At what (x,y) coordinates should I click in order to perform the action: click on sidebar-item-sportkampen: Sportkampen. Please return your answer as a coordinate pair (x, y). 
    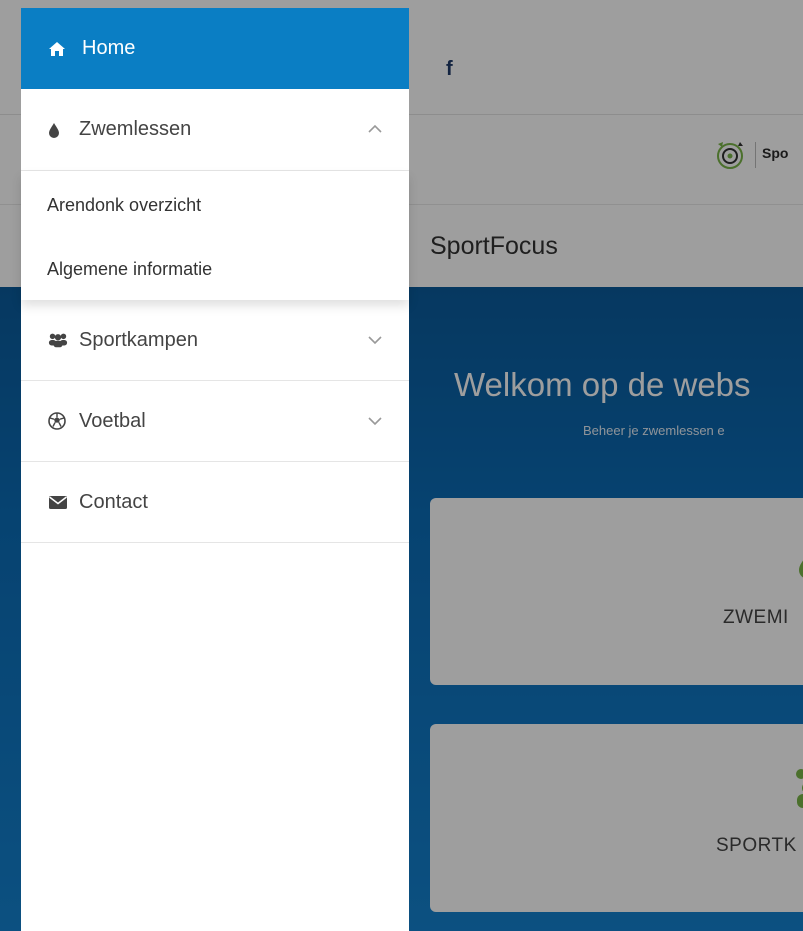
    Looking at the image, I should click on (215, 340).